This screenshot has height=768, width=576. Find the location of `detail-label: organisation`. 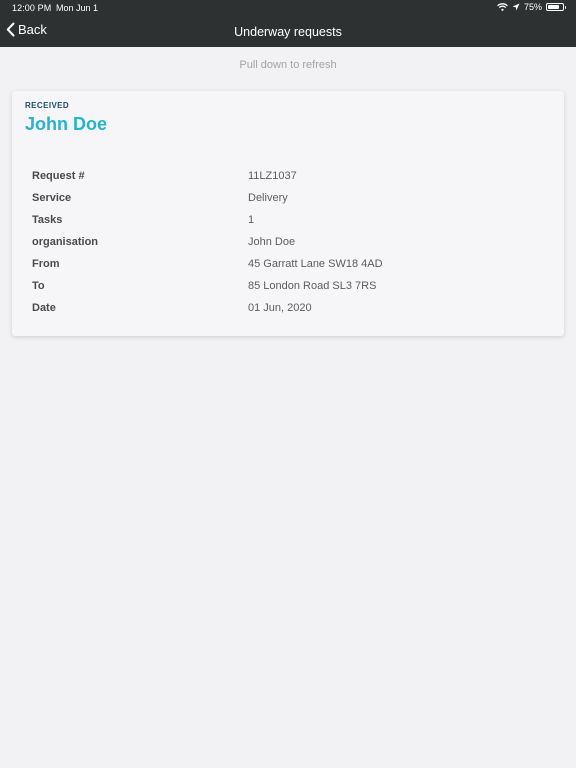

detail-label: organisation is located at coordinates (65, 242).